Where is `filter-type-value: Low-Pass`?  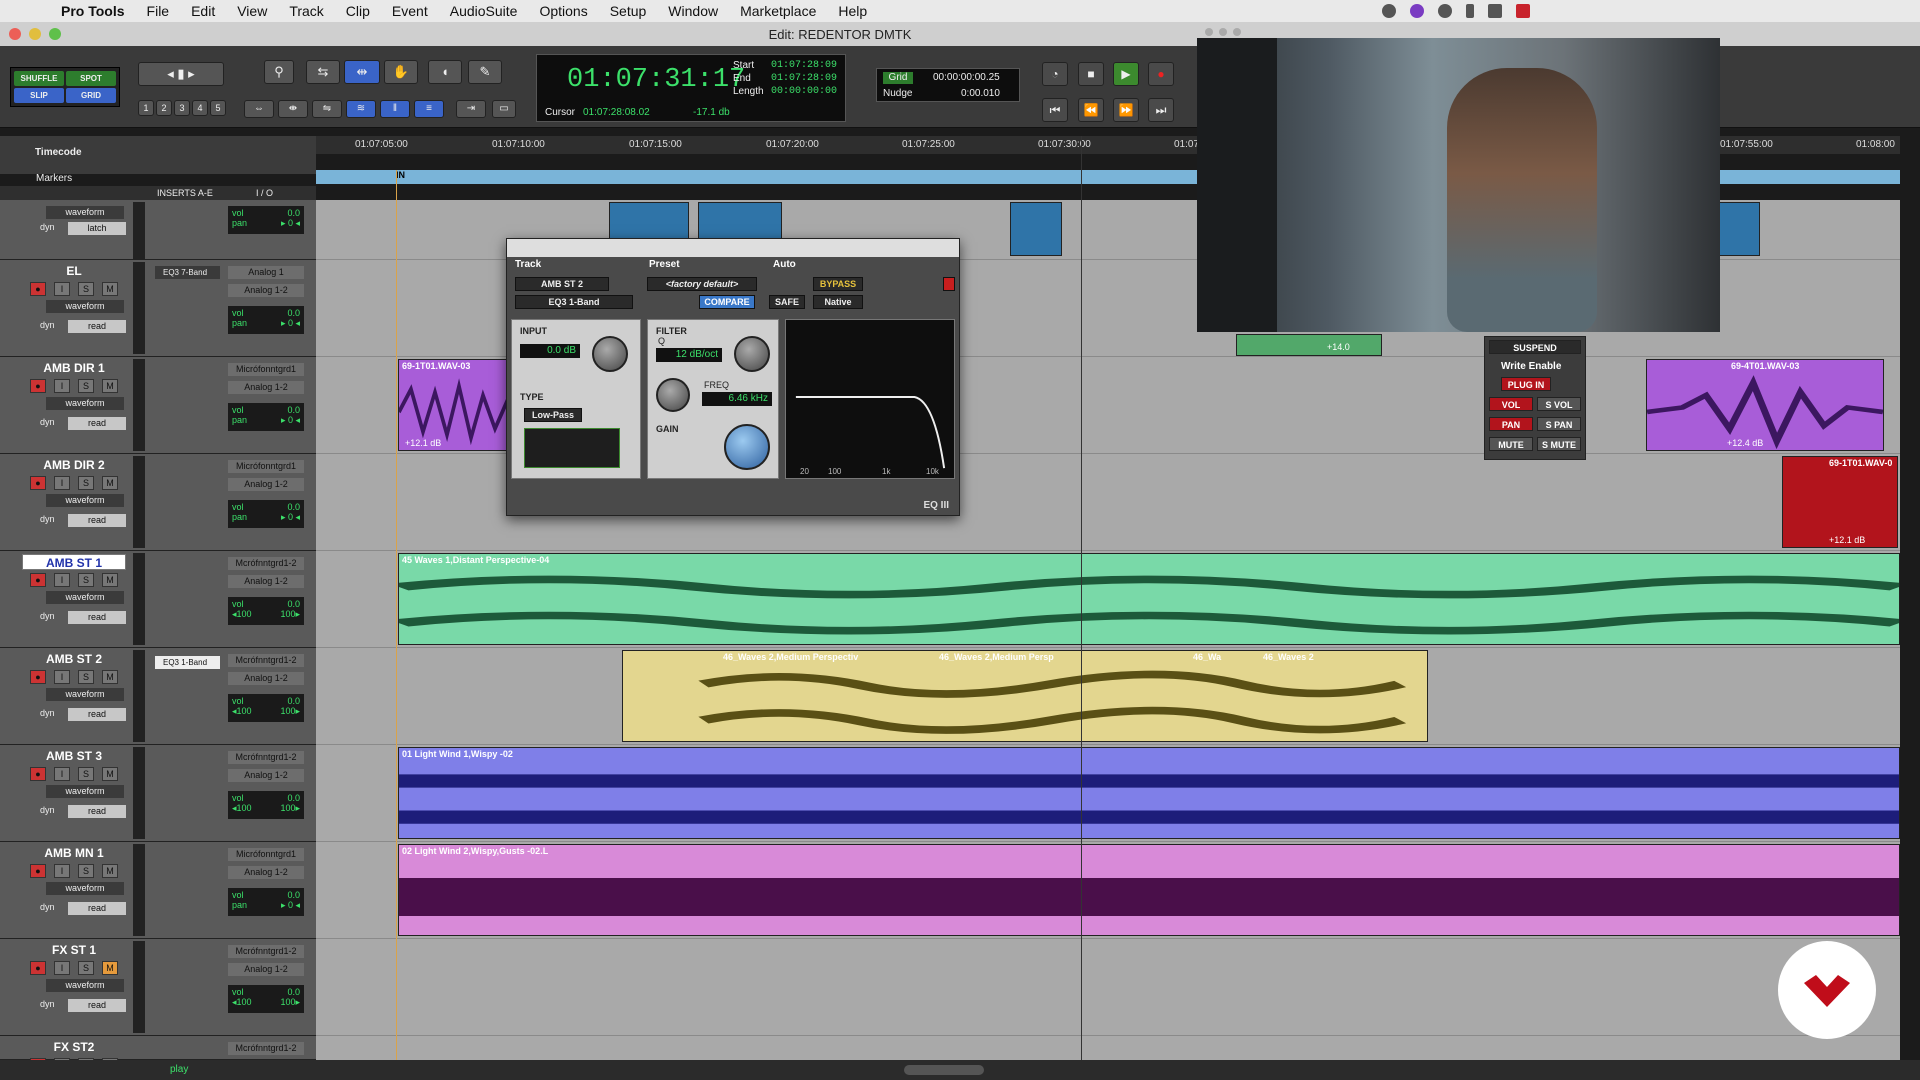
filter-type-value: Low-Pass is located at coordinates (553, 415).